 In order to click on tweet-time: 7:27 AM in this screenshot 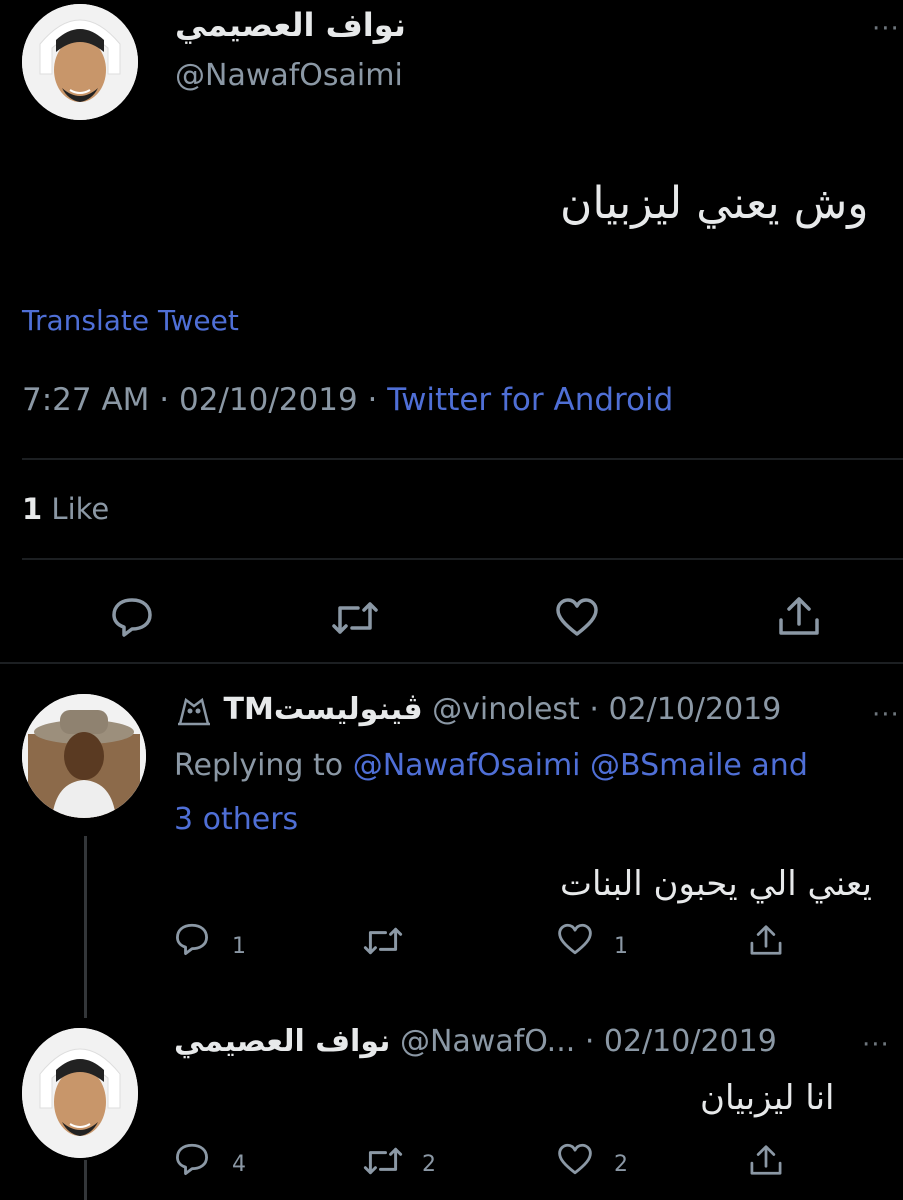, I will do `click(86, 400)`.